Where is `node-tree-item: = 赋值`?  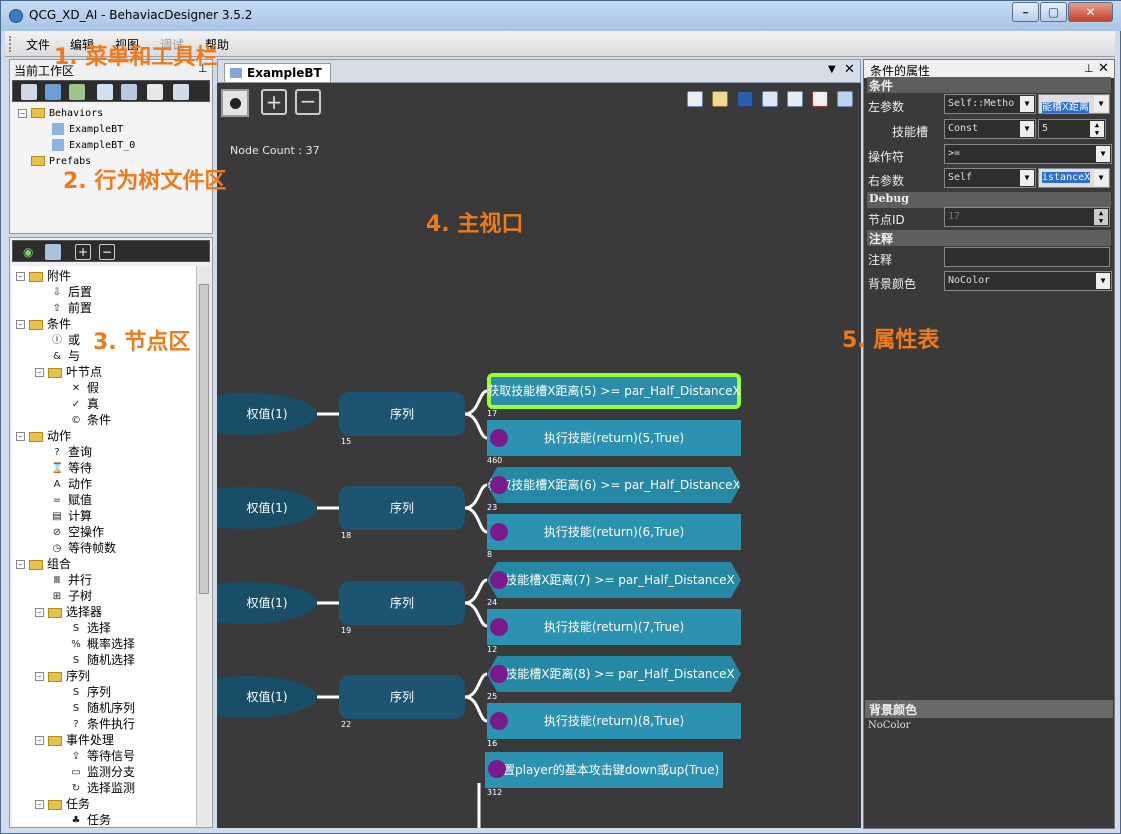 node-tree-item: = 赋值 is located at coordinates (71, 500).